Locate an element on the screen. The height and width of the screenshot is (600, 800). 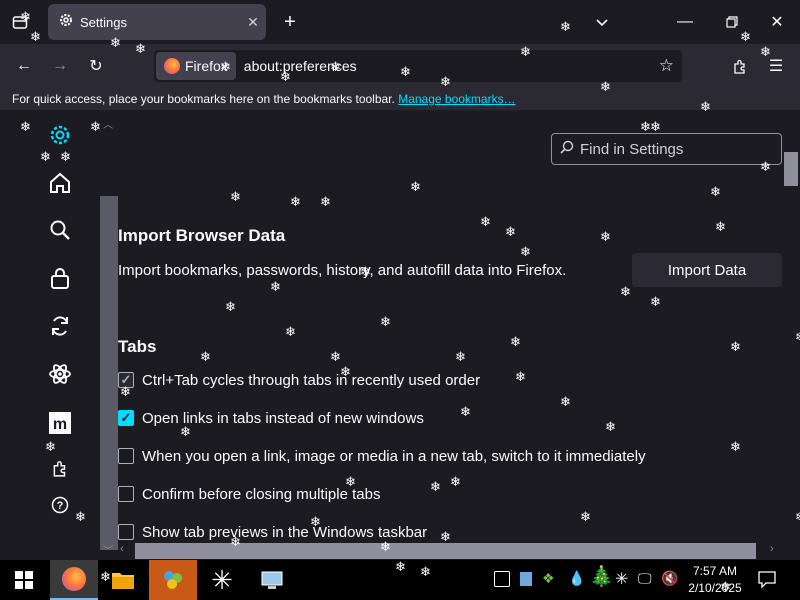
start-button is located at coordinates (24, 580).